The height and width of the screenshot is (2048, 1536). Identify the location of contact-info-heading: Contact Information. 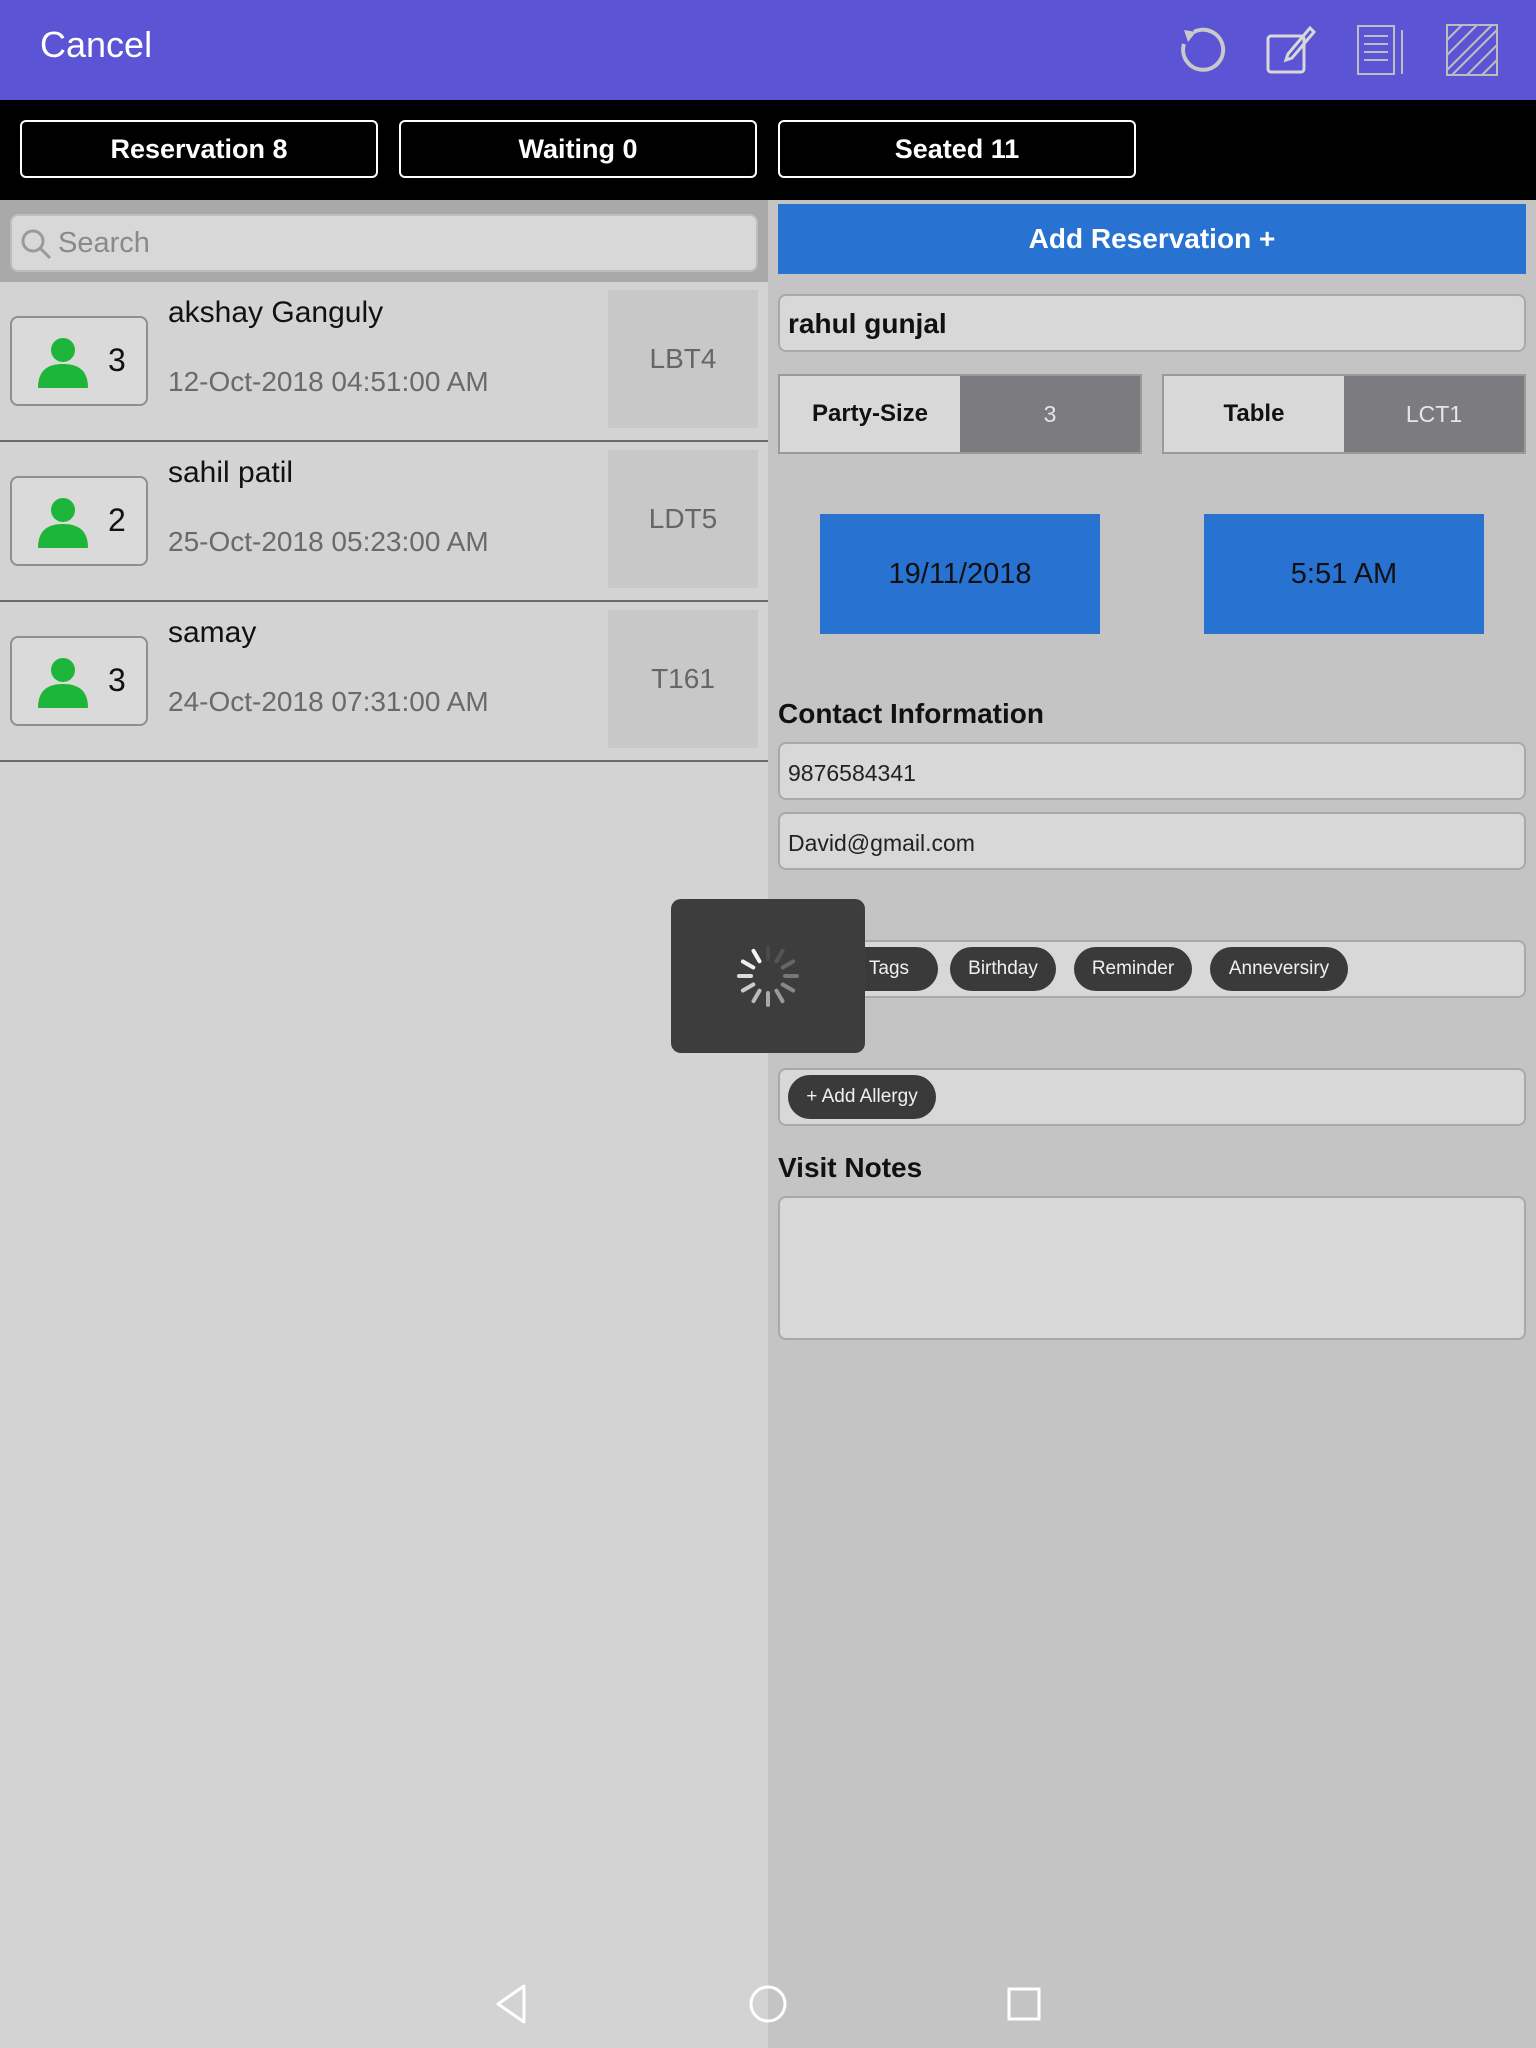
(911, 713).